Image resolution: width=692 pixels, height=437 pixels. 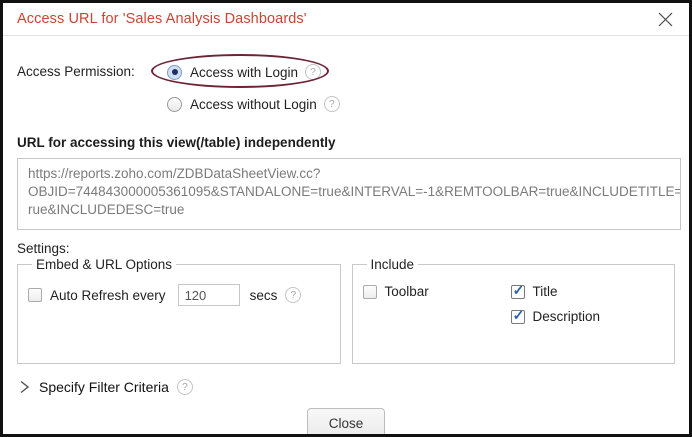 What do you see at coordinates (104, 264) in the screenshot?
I see `embed-url-options-legend: Embed & URL Options` at bounding box center [104, 264].